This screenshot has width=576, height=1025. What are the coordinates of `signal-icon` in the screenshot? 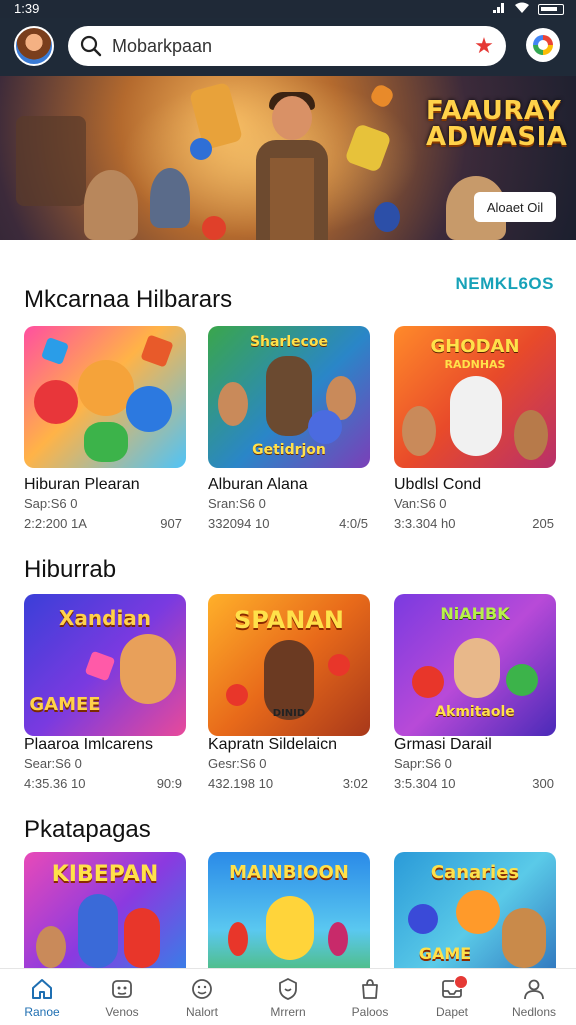 It's located at (499, 9).